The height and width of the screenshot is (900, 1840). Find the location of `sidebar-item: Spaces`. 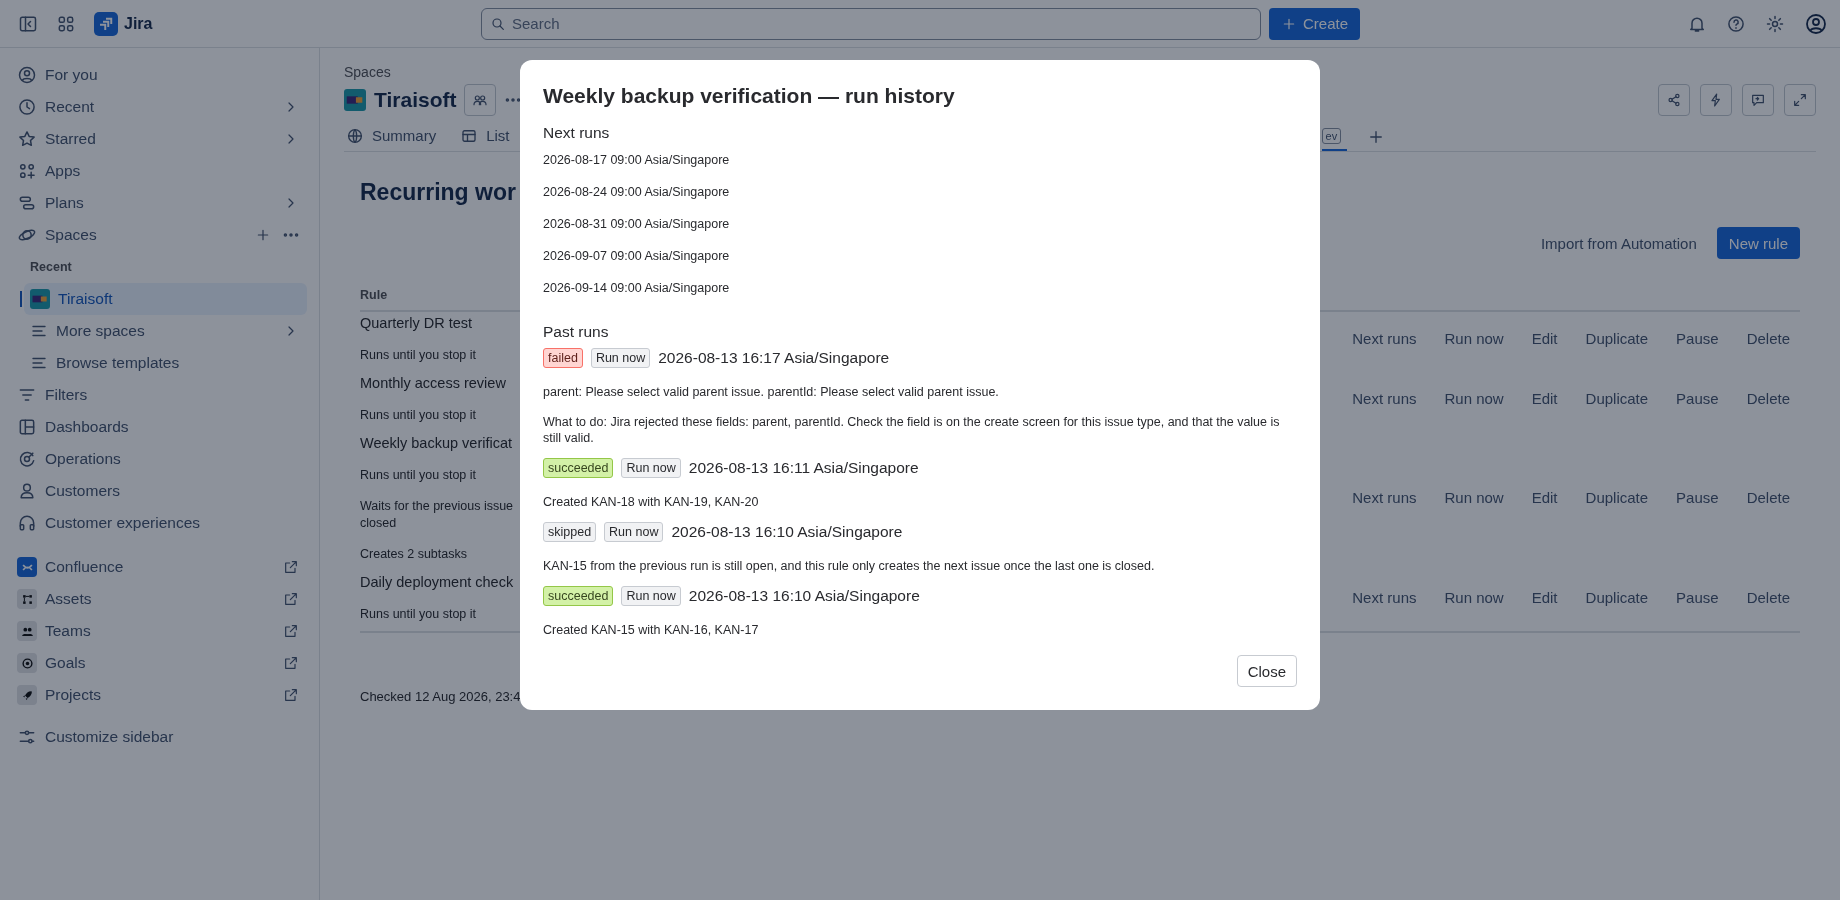

sidebar-item: Spaces is located at coordinates (159, 235).